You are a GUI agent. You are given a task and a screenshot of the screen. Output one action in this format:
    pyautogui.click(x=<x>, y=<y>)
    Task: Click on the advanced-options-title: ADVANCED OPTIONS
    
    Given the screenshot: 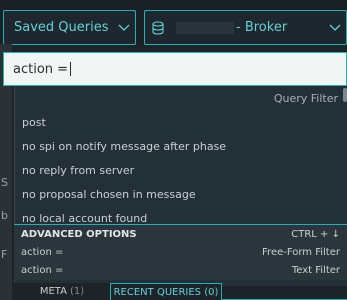 What is the action you would take?
    pyautogui.click(x=79, y=234)
    